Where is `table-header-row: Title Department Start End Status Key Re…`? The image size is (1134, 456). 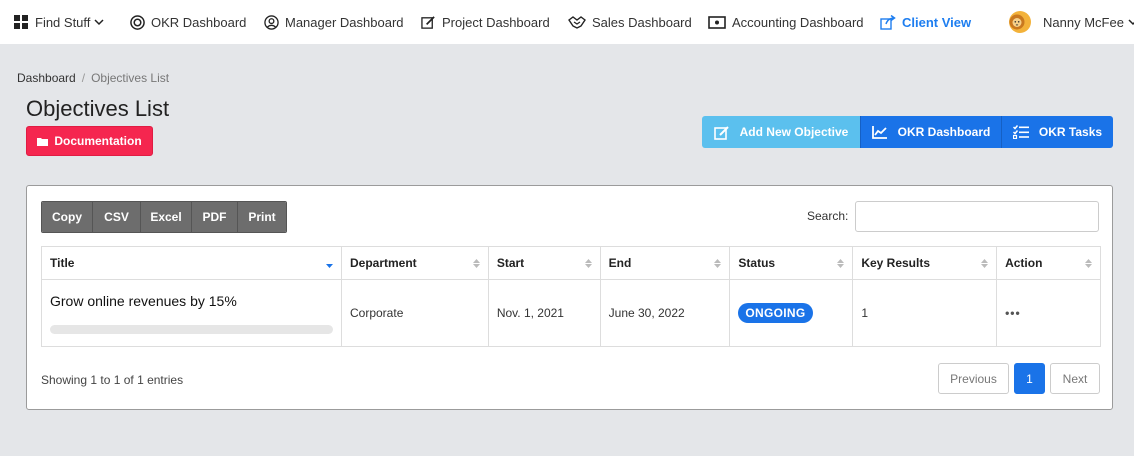 table-header-row: Title Department Start End Status Key Re… is located at coordinates (571, 263).